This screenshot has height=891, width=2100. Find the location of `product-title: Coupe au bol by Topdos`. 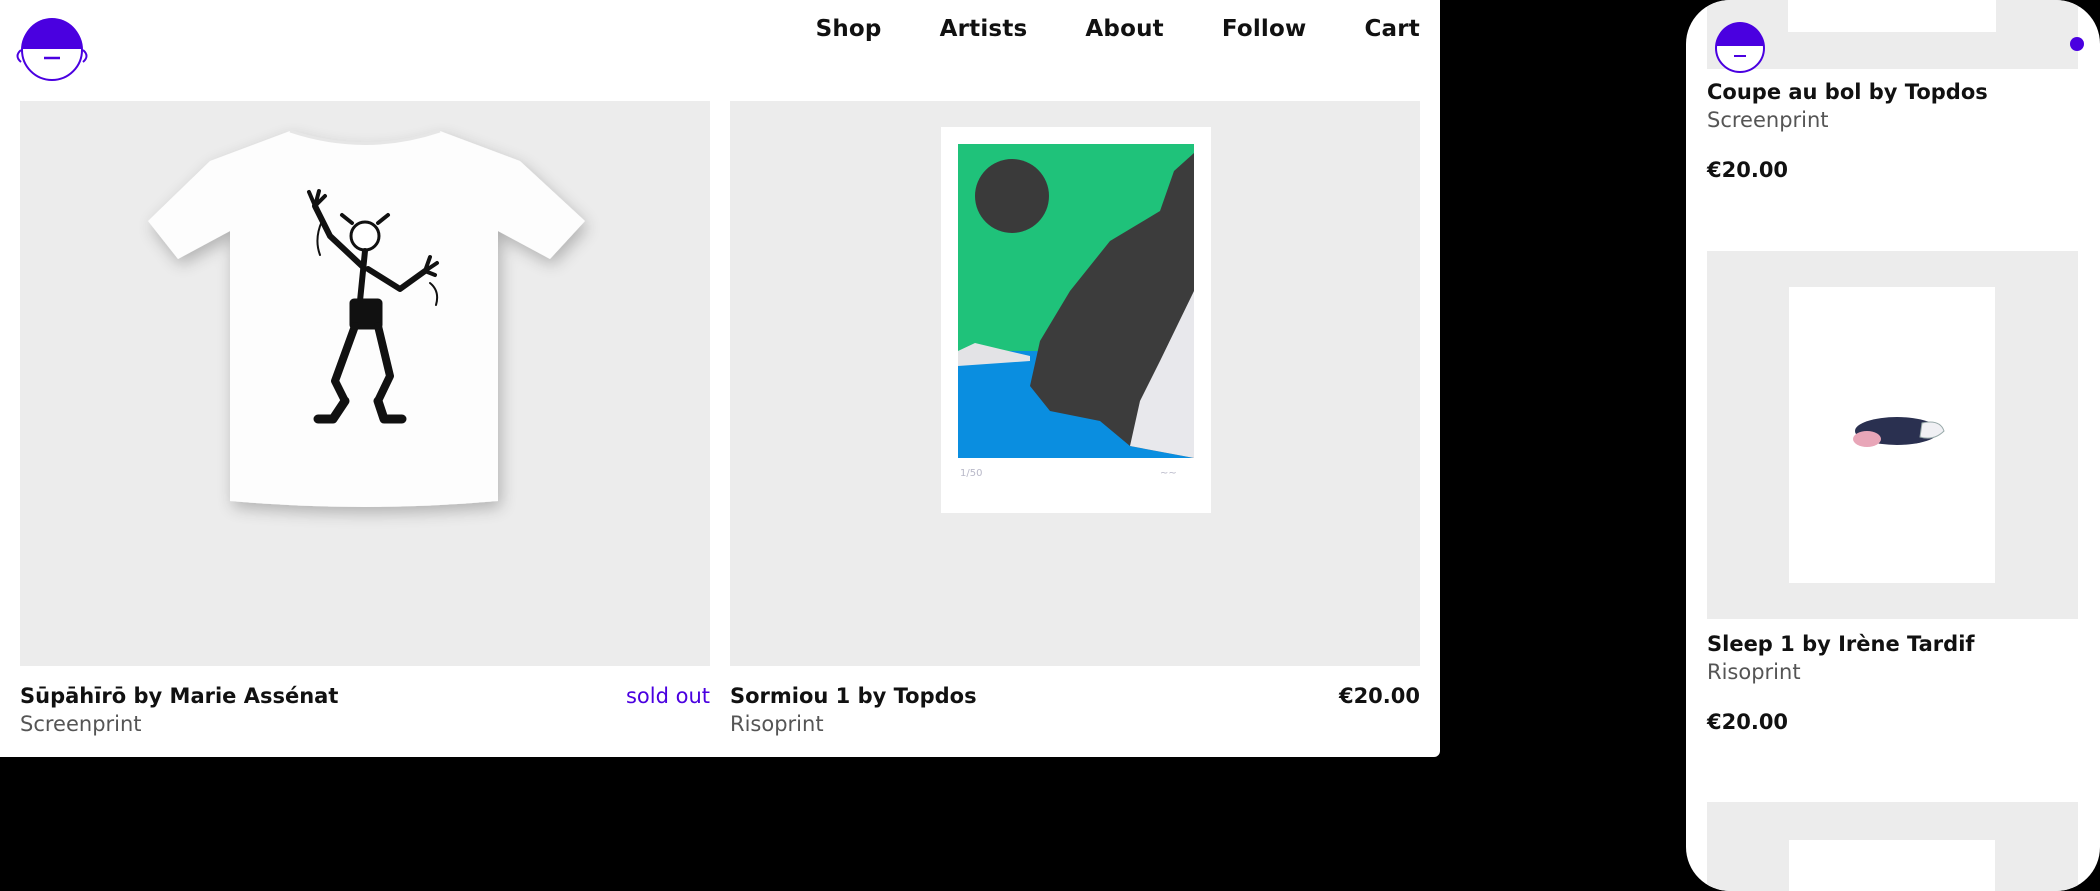

product-title: Coupe au bol by Topdos is located at coordinates (1847, 92).